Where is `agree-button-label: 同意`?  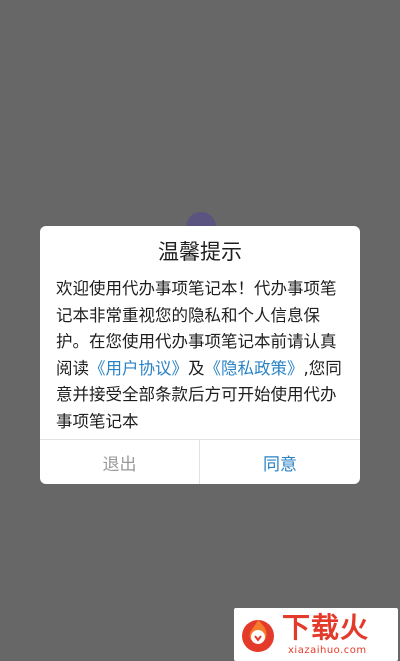 agree-button-label: 同意 is located at coordinates (280, 464).